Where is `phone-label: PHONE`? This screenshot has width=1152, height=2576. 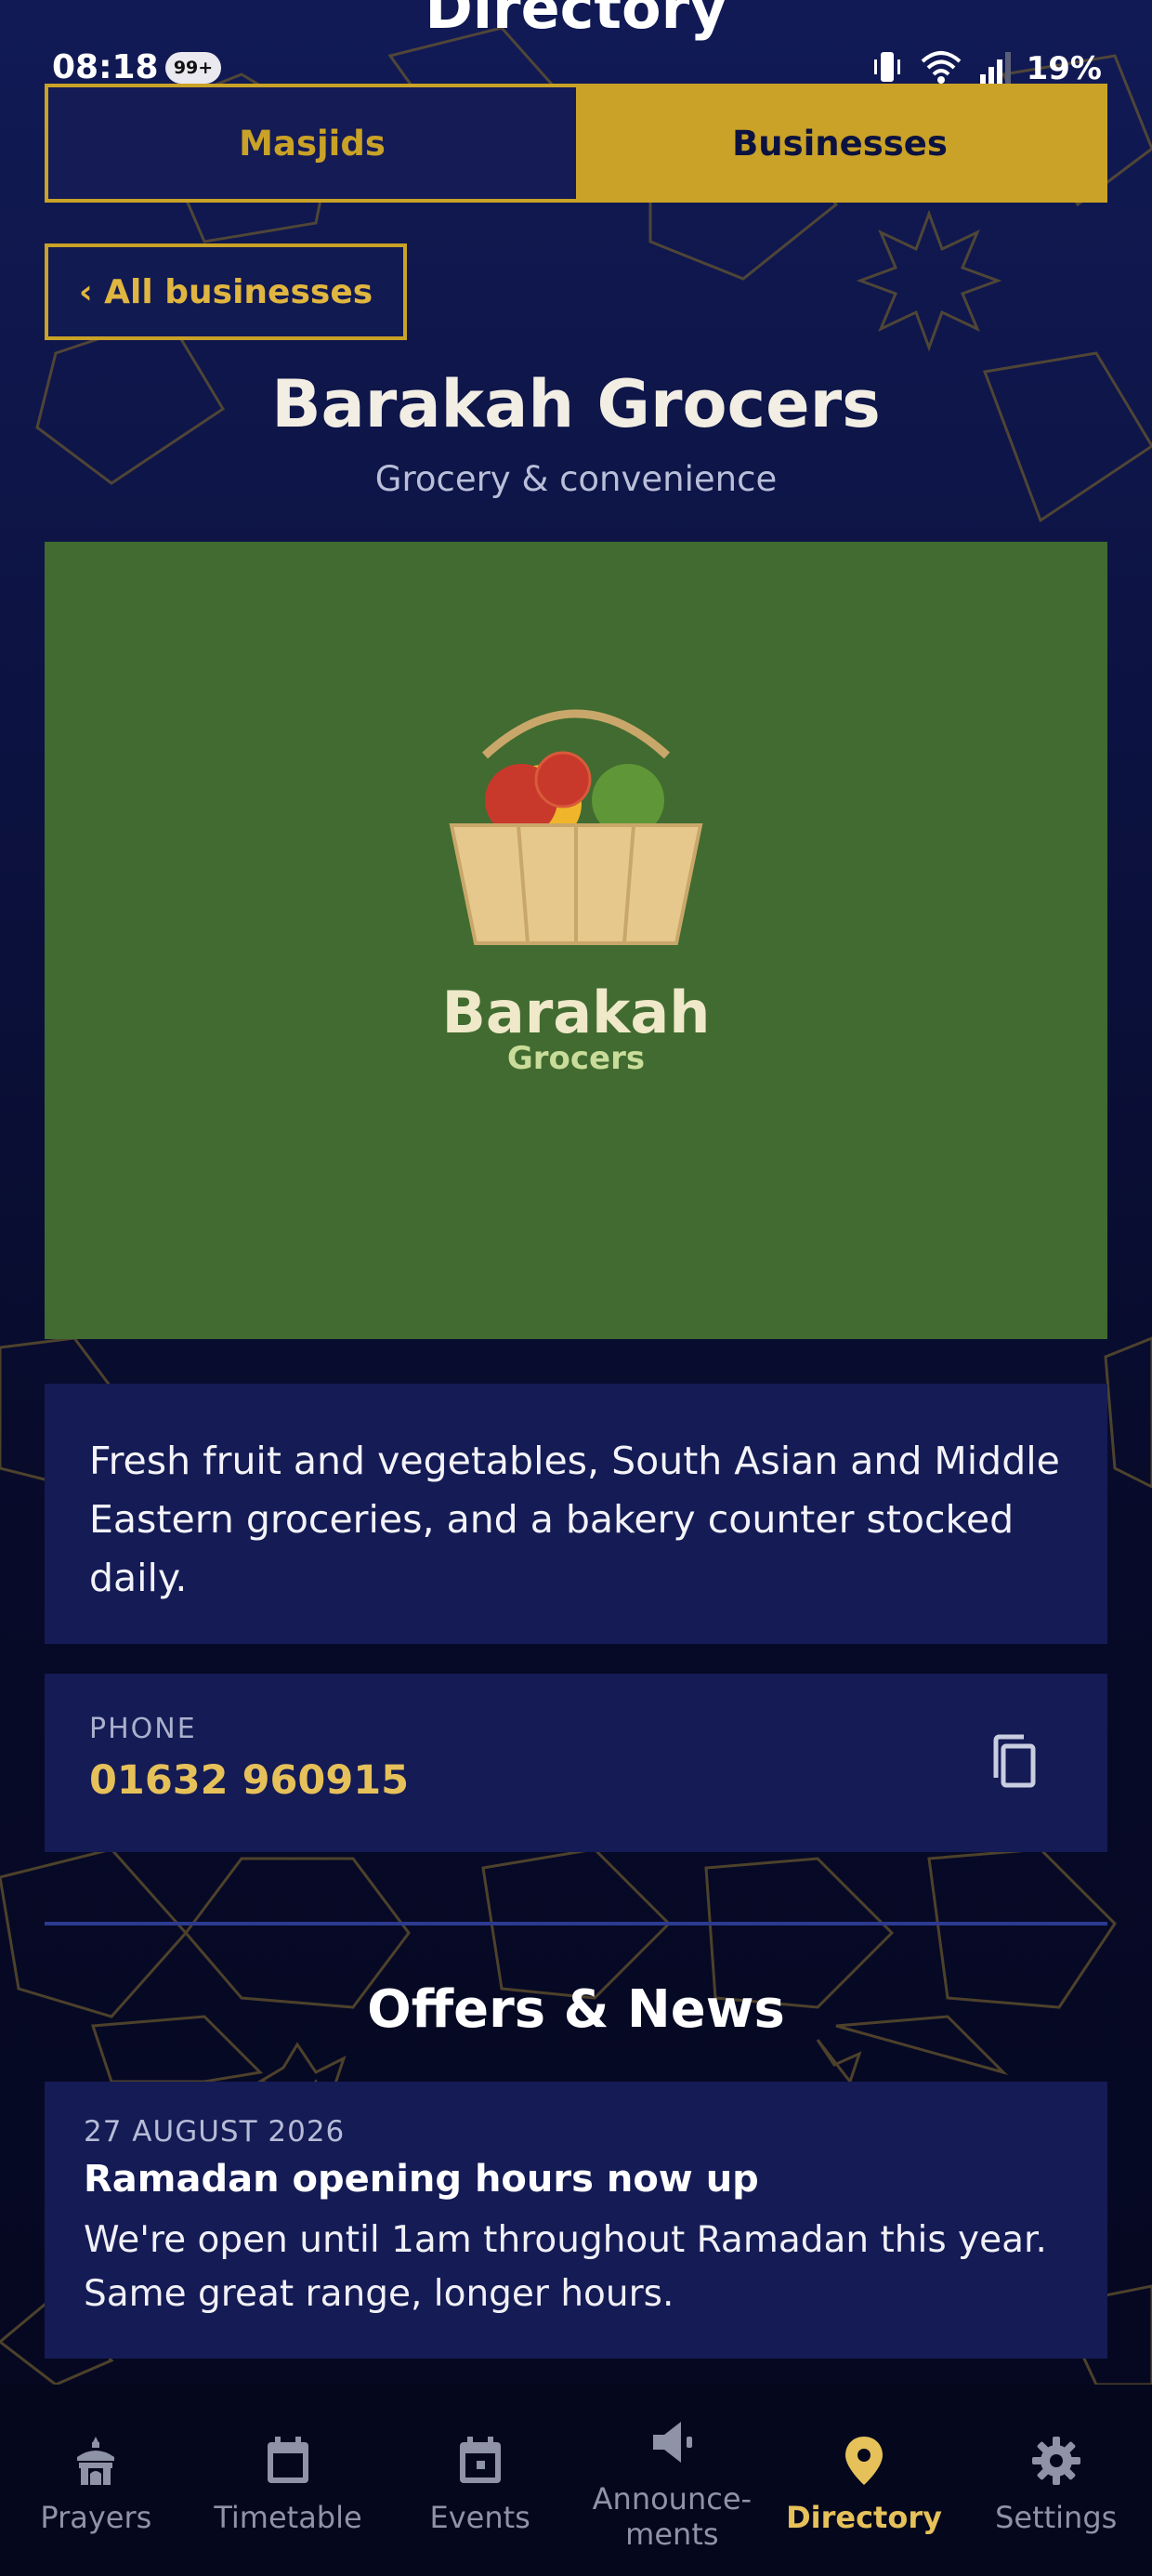 phone-label: PHONE is located at coordinates (143, 1729).